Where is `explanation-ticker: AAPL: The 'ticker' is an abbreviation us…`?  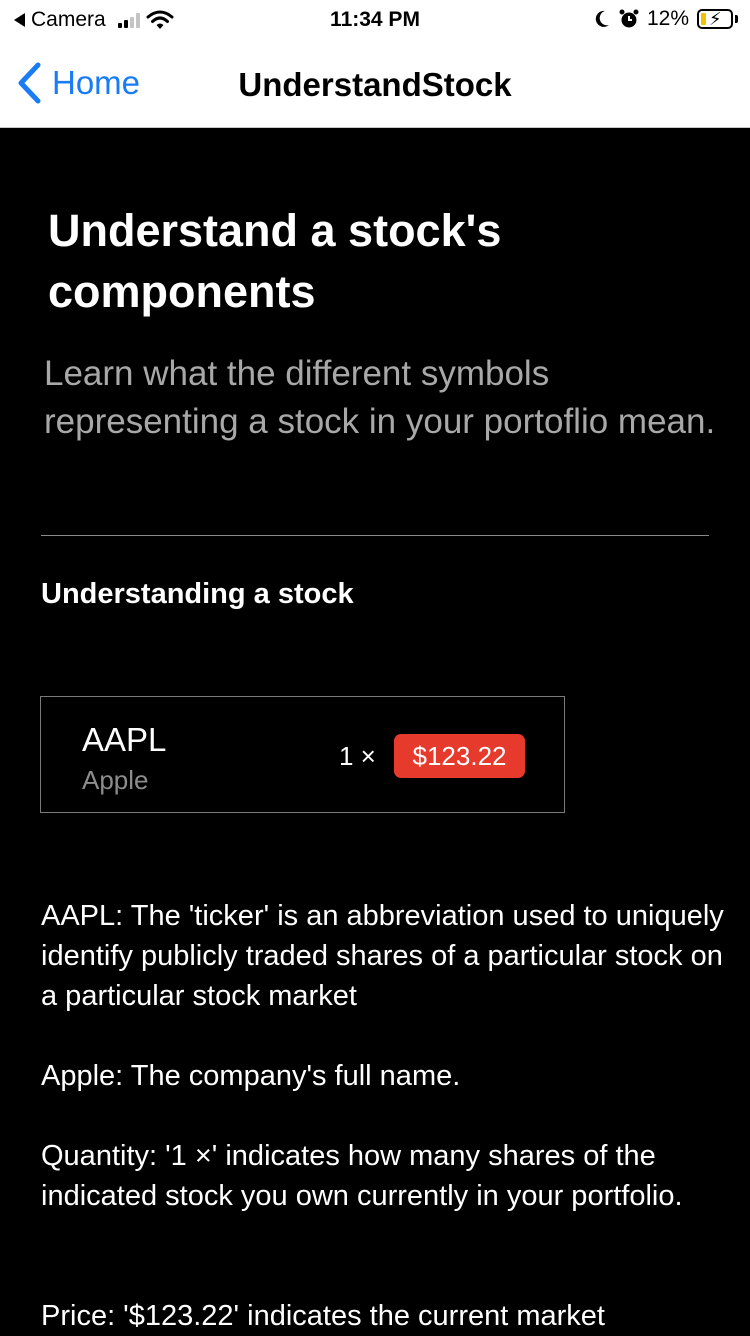 explanation-ticker: AAPL: The 'ticker' is an abbreviation us… is located at coordinates (382, 956).